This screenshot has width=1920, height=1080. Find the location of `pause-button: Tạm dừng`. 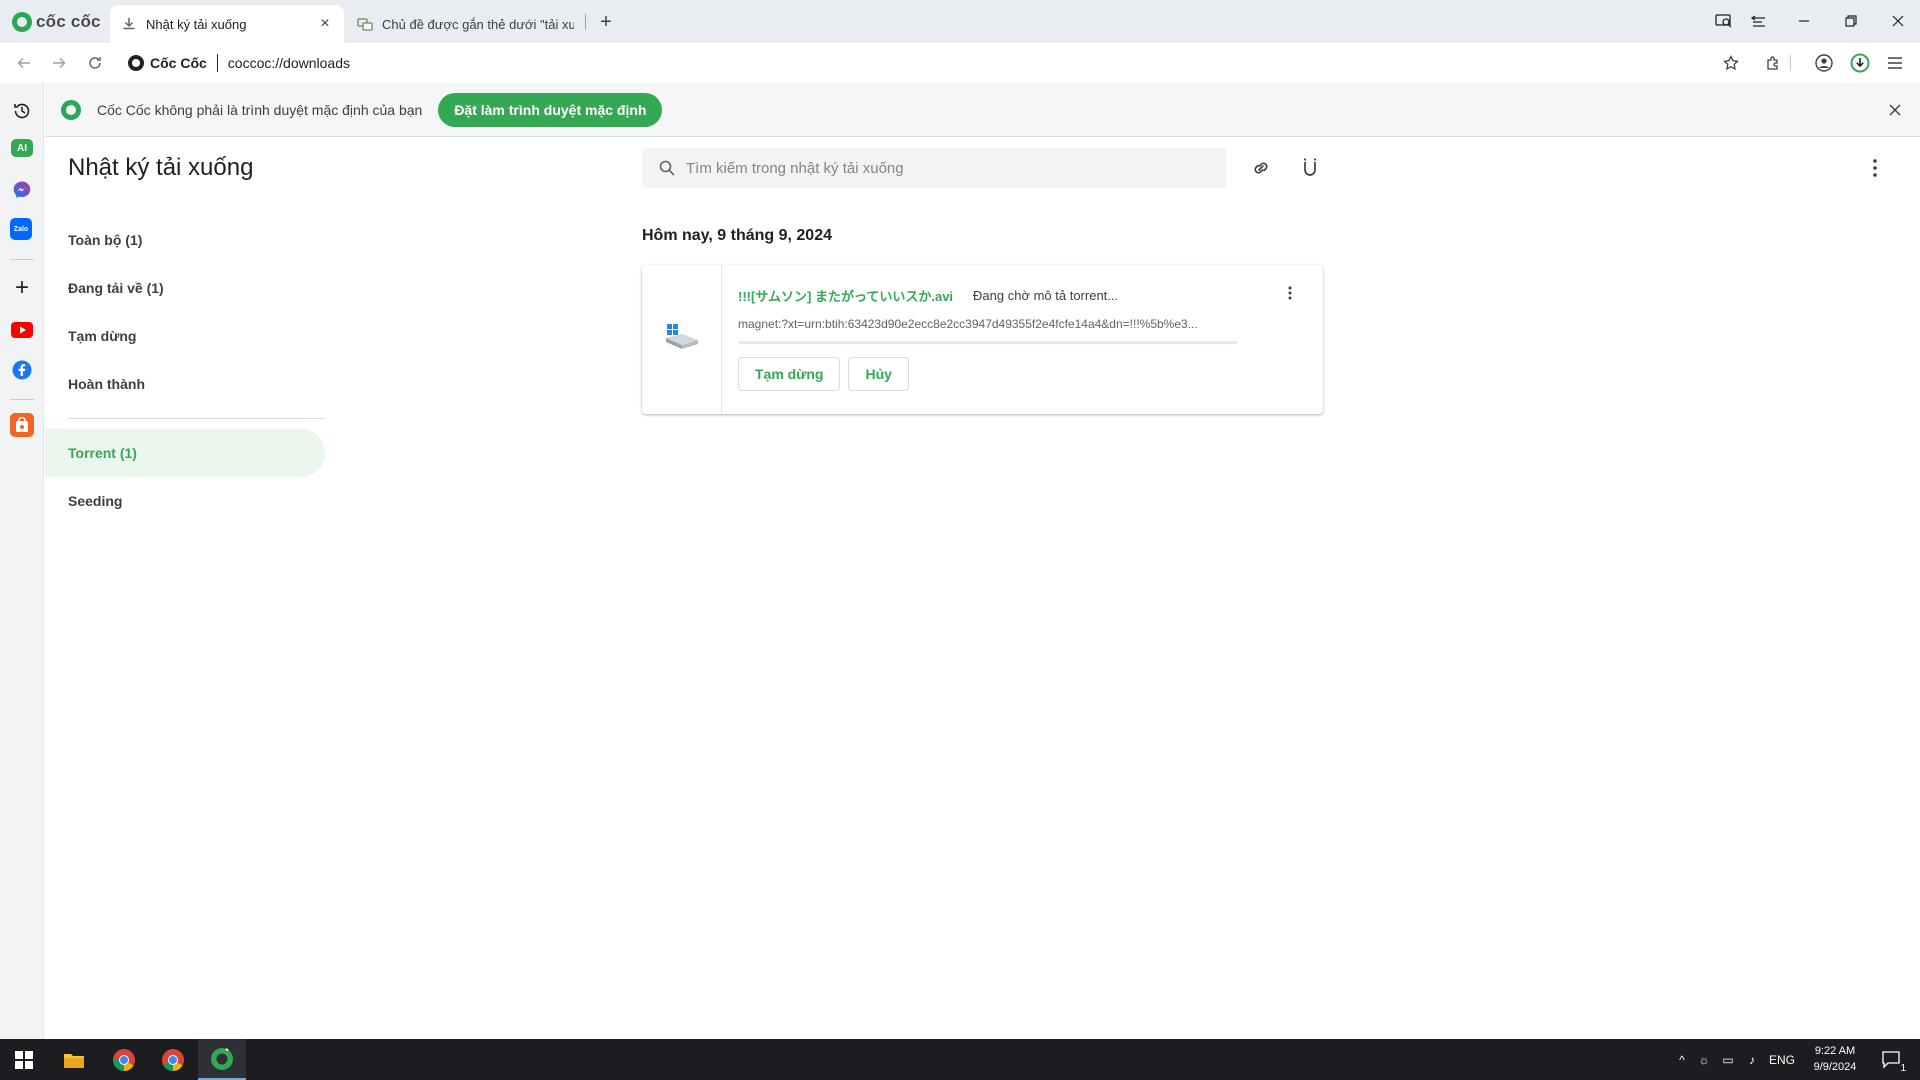

pause-button: Tạm dừng is located at coordinates (789, 374).